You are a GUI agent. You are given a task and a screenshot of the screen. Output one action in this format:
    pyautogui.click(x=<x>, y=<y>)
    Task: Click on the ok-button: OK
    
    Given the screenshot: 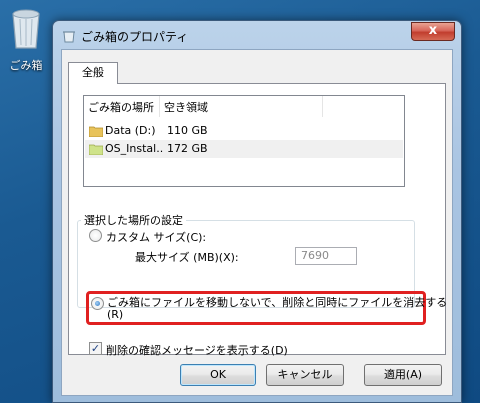 What is the action you would take?
    pyautogui.click(x=218, y=375)
    